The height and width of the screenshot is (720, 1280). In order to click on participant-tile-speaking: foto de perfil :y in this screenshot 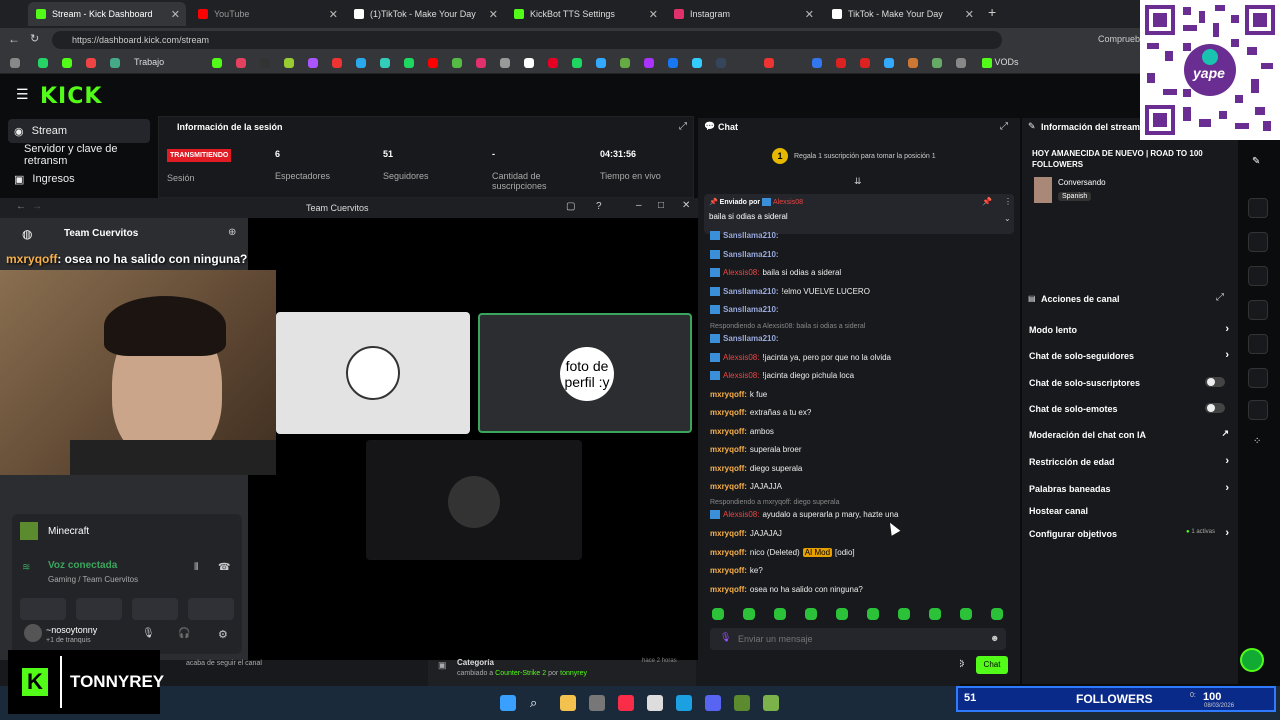, I will do `click(585, 373)`.